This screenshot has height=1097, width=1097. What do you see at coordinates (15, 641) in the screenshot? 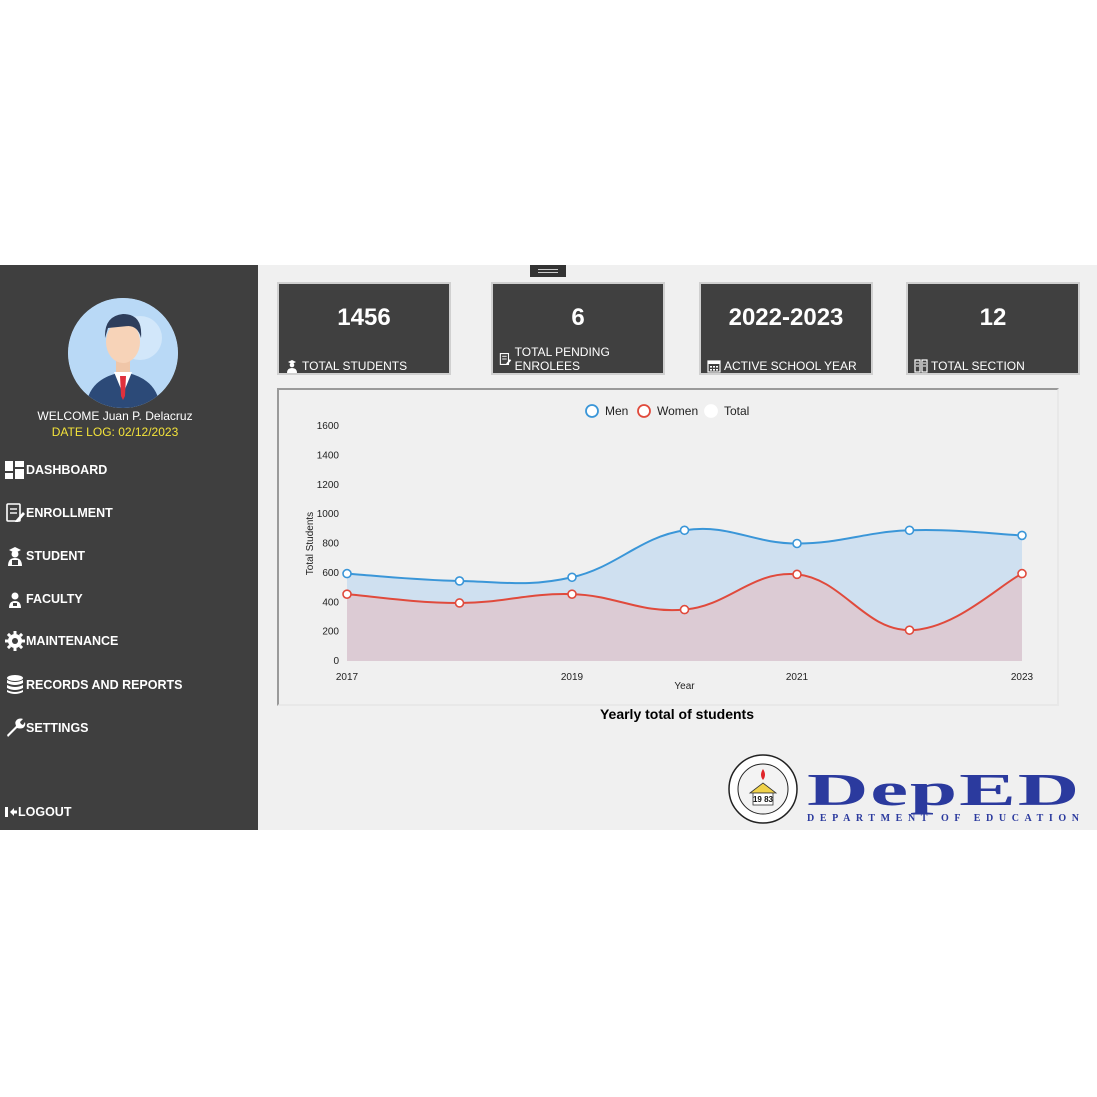
I see `gear-icon` at bounding box center [15, 641].